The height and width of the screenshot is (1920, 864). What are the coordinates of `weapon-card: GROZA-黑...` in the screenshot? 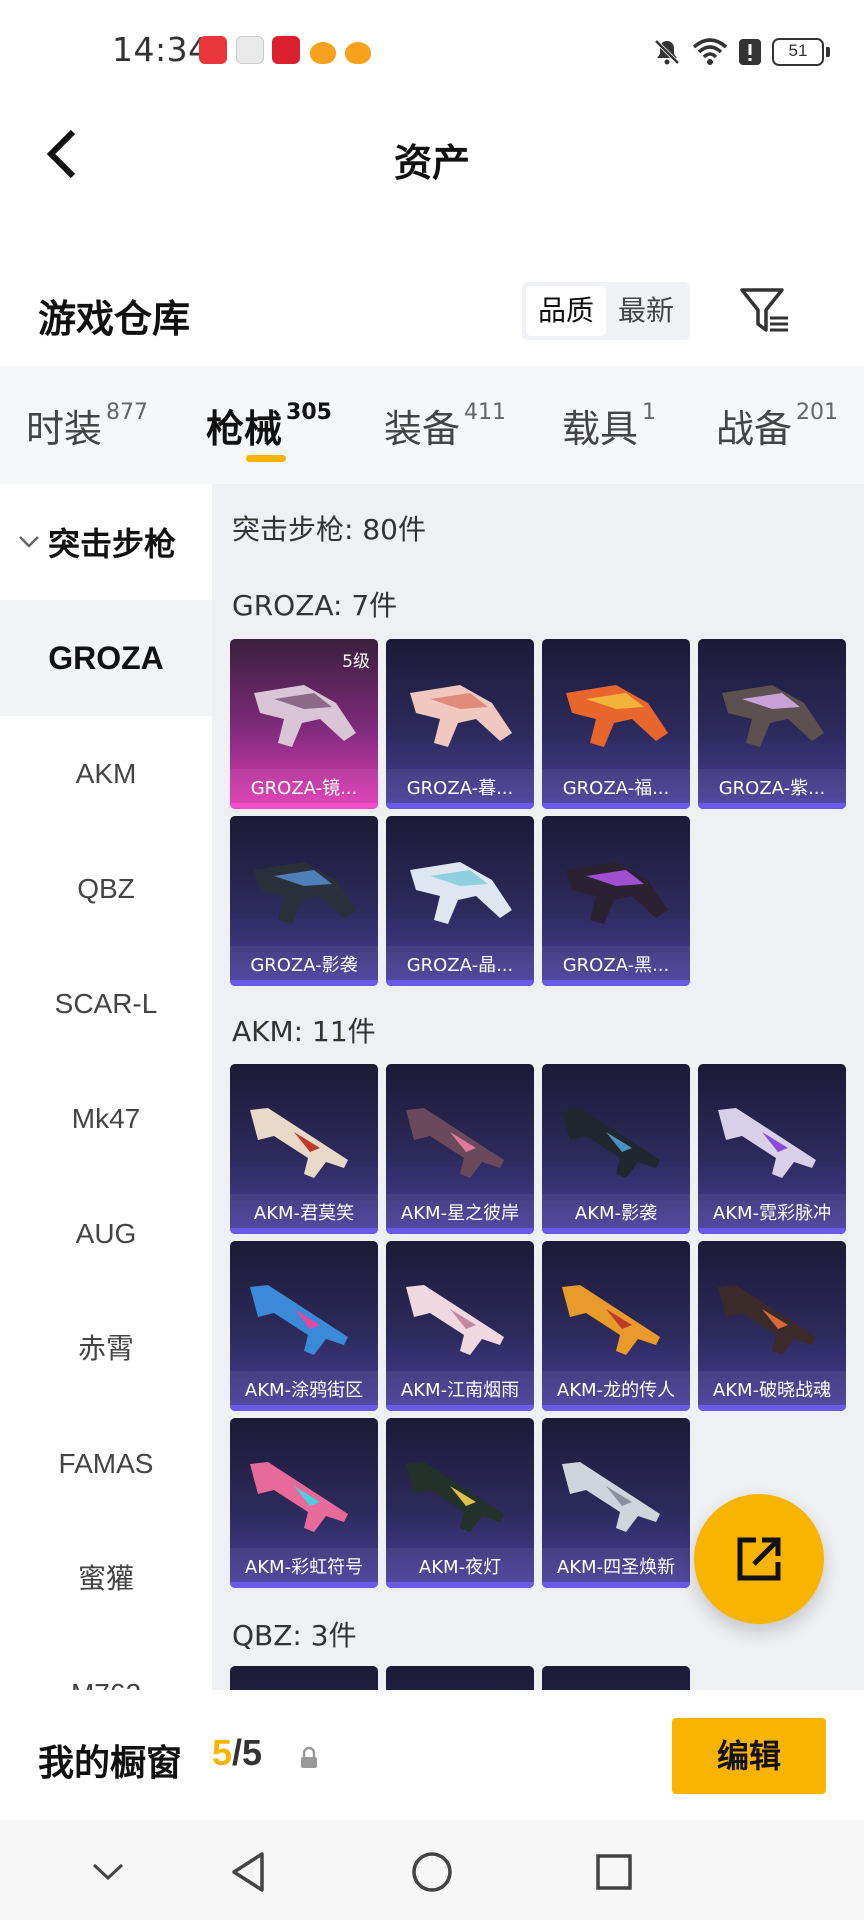 It's located at (616, 901).